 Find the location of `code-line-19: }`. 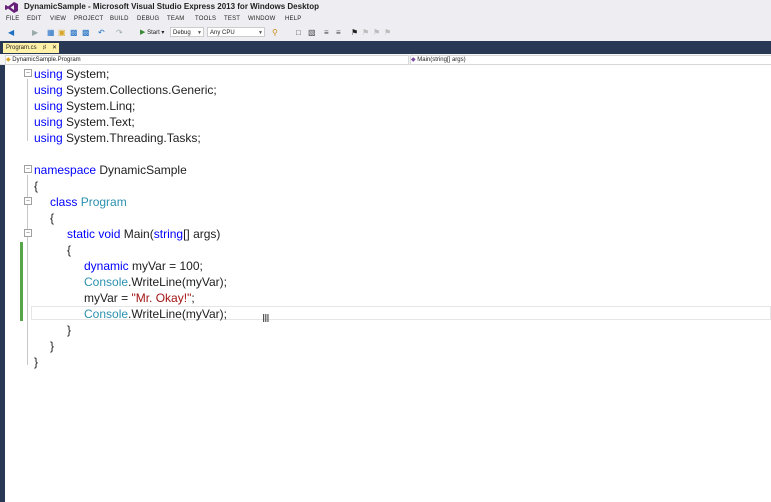

code-line-19: } is located at coordinates (36, 362).